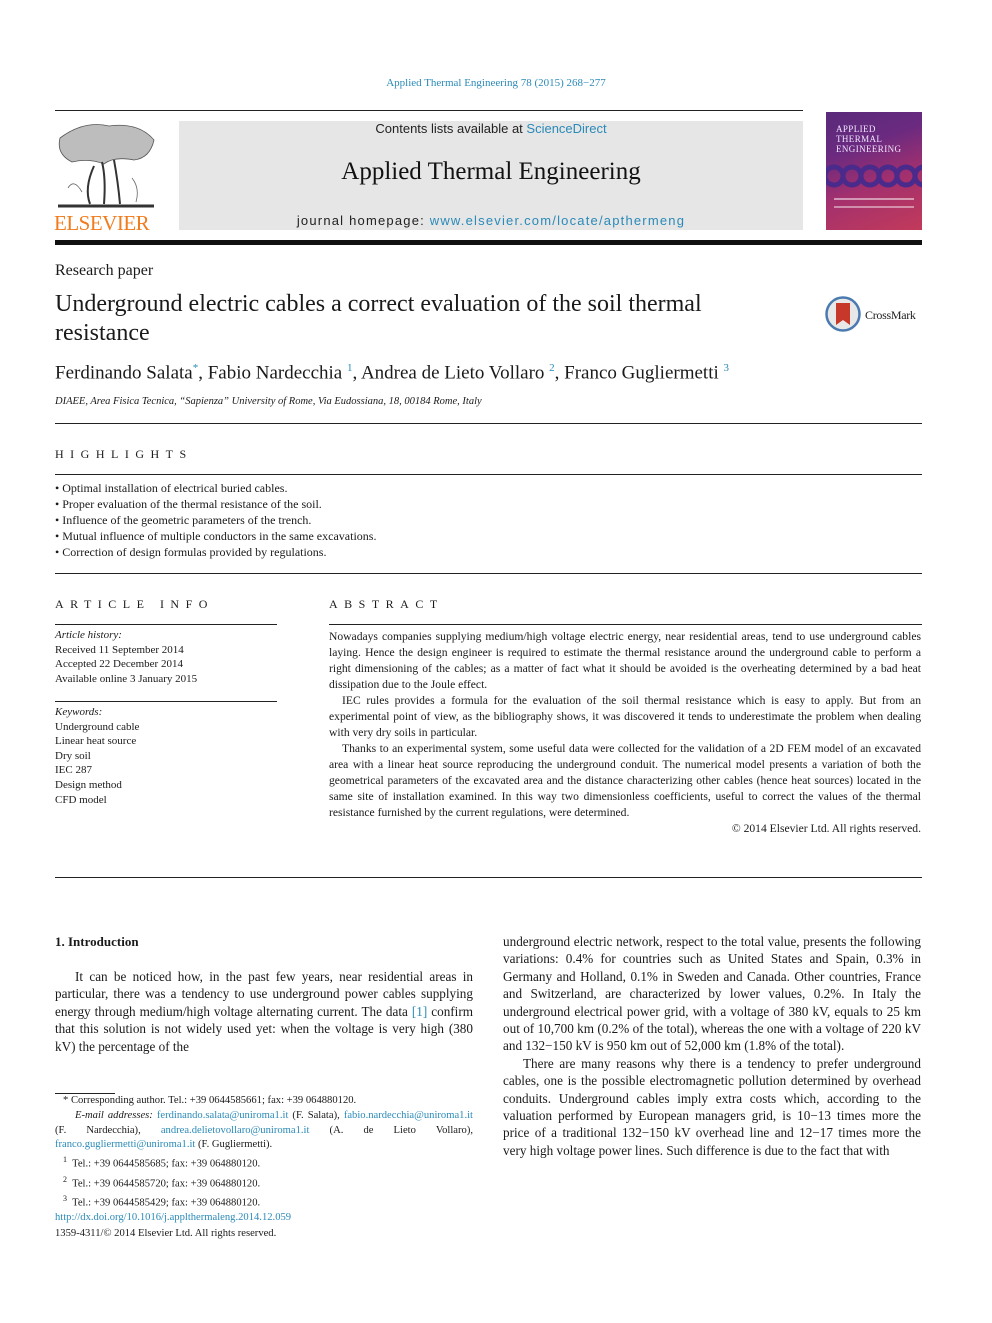  I want to click on history-received: Received 11 September 2014, so click(119, 649).